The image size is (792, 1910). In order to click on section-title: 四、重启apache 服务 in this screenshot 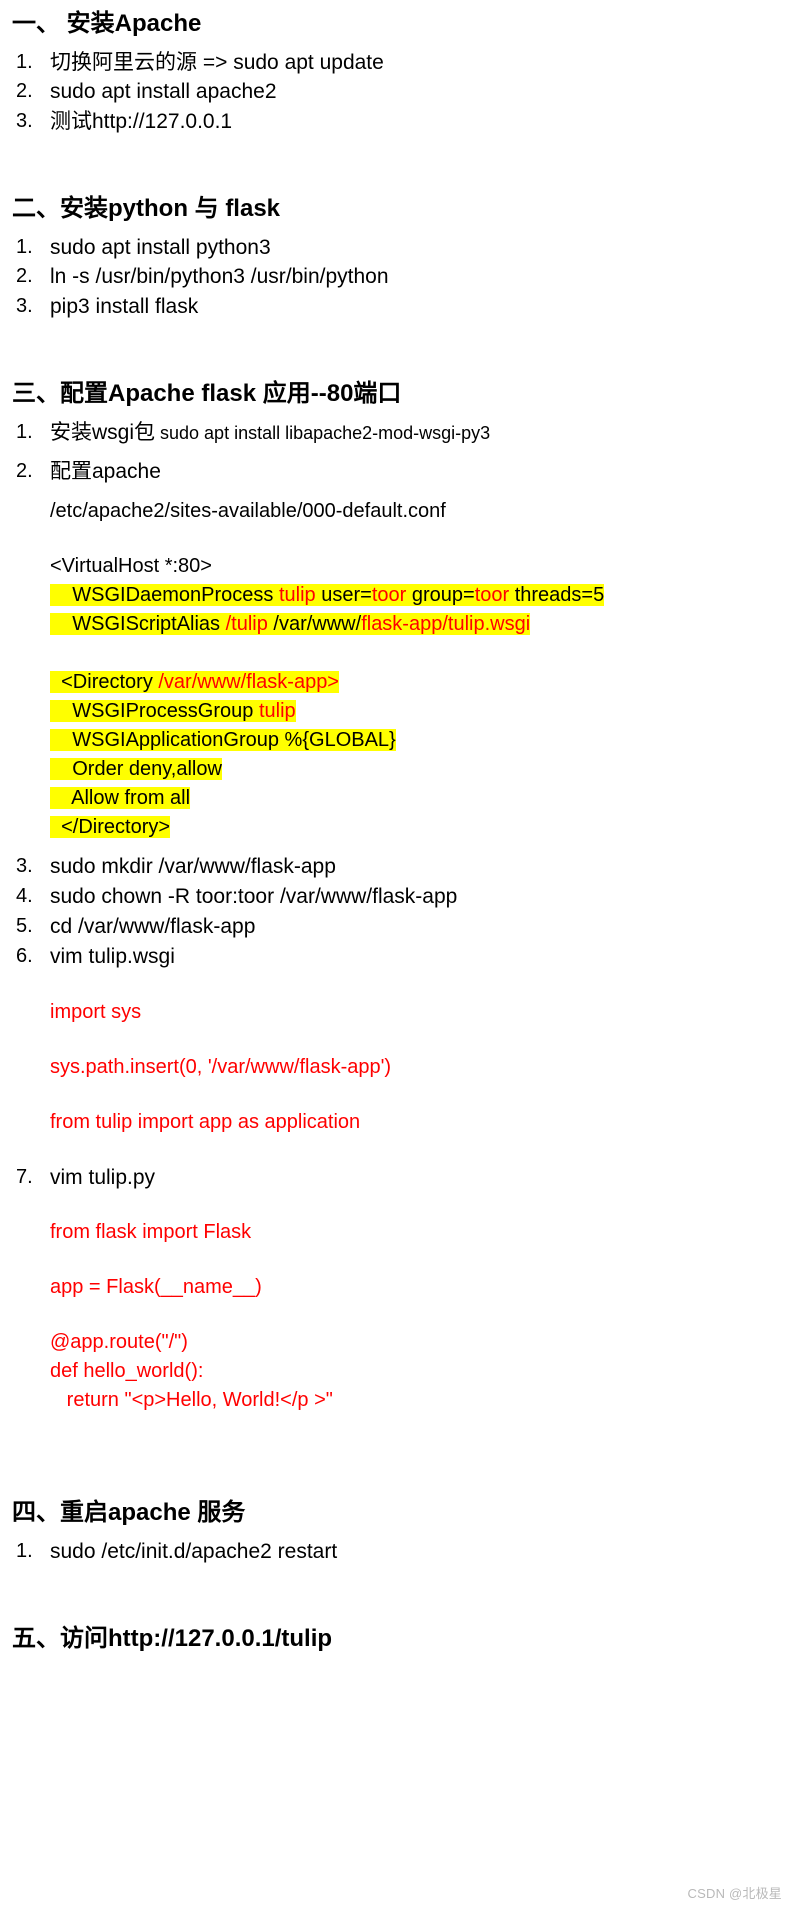, I will do `click(129, 1513)`.